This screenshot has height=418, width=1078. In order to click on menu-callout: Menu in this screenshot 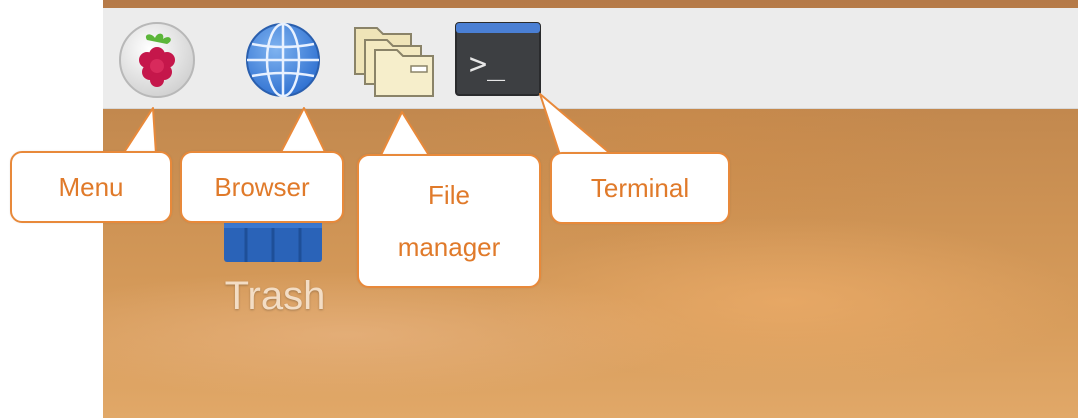, I will do `click(91, 187)`.